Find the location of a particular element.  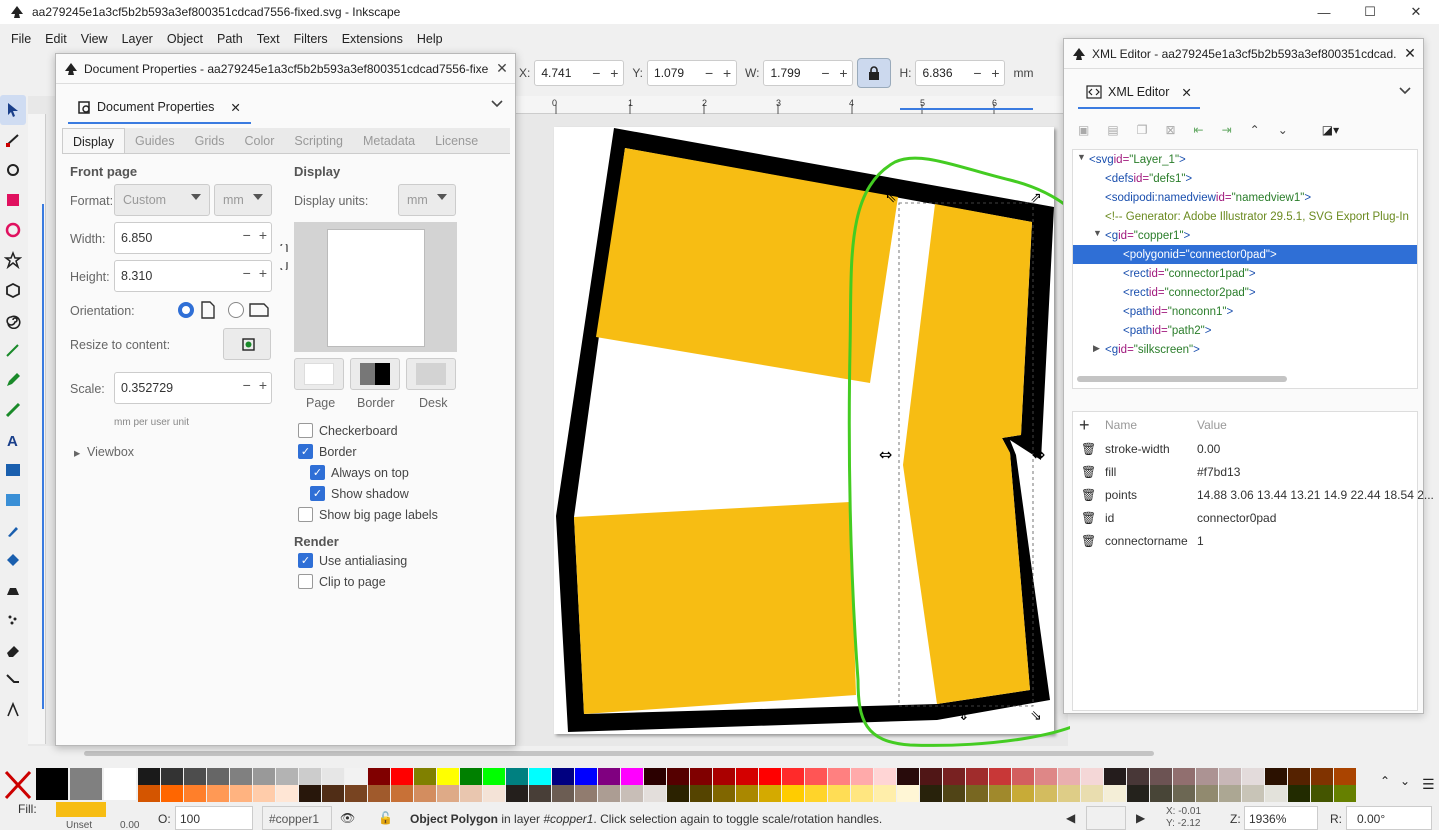

height-value: 8.310 is located at coordinates (136, 276).